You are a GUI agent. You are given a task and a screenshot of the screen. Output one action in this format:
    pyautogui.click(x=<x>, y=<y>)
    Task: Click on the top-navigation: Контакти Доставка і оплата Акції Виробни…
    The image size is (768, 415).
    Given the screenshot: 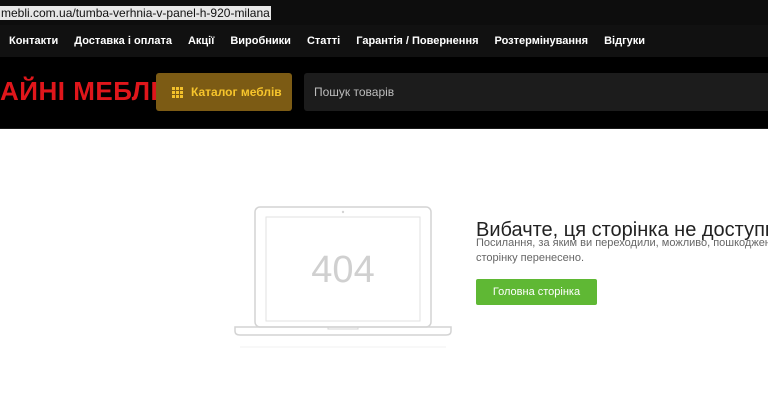 What is the action you would take?
    pyautogui.click(x=384, y=41)
    